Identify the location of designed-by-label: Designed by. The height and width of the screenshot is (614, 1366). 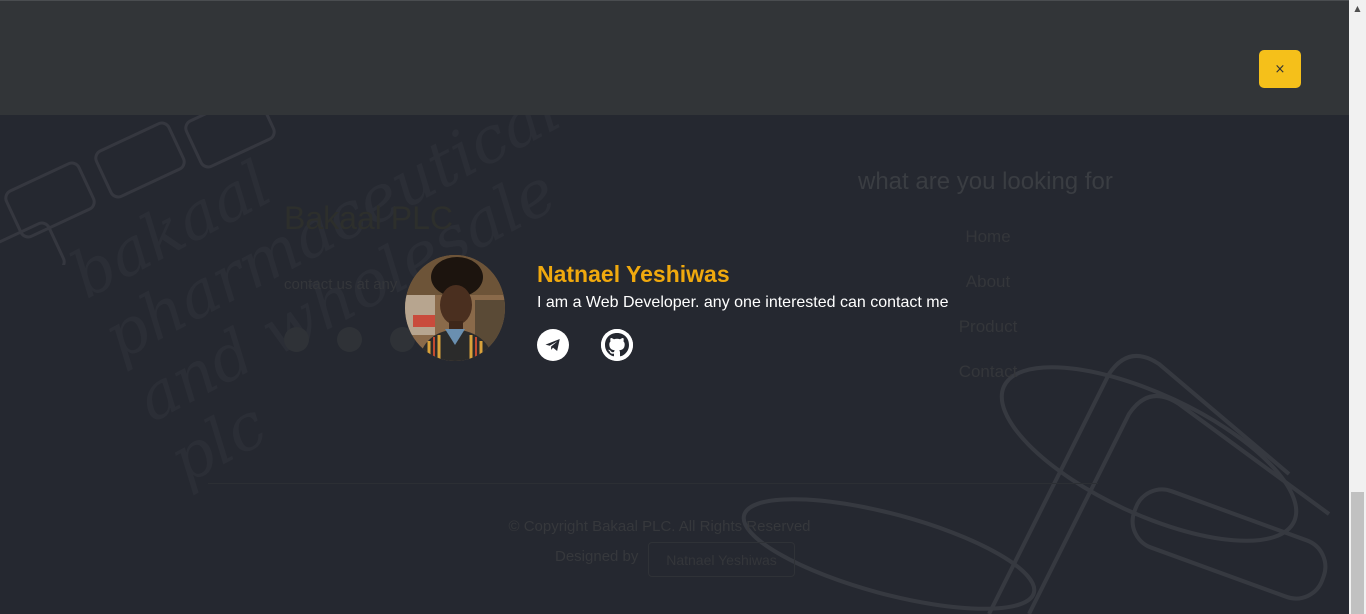
(597, 556).